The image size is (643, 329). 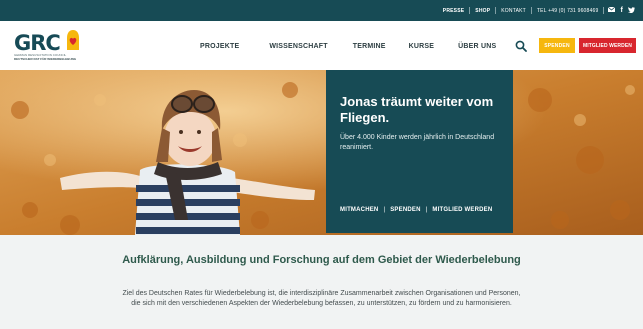 What do you see at coordinates (477, 46) in the screenshot?
I see `nav-item-ueber-uns: ÜBER UNS` at bounding box center [477, 46].